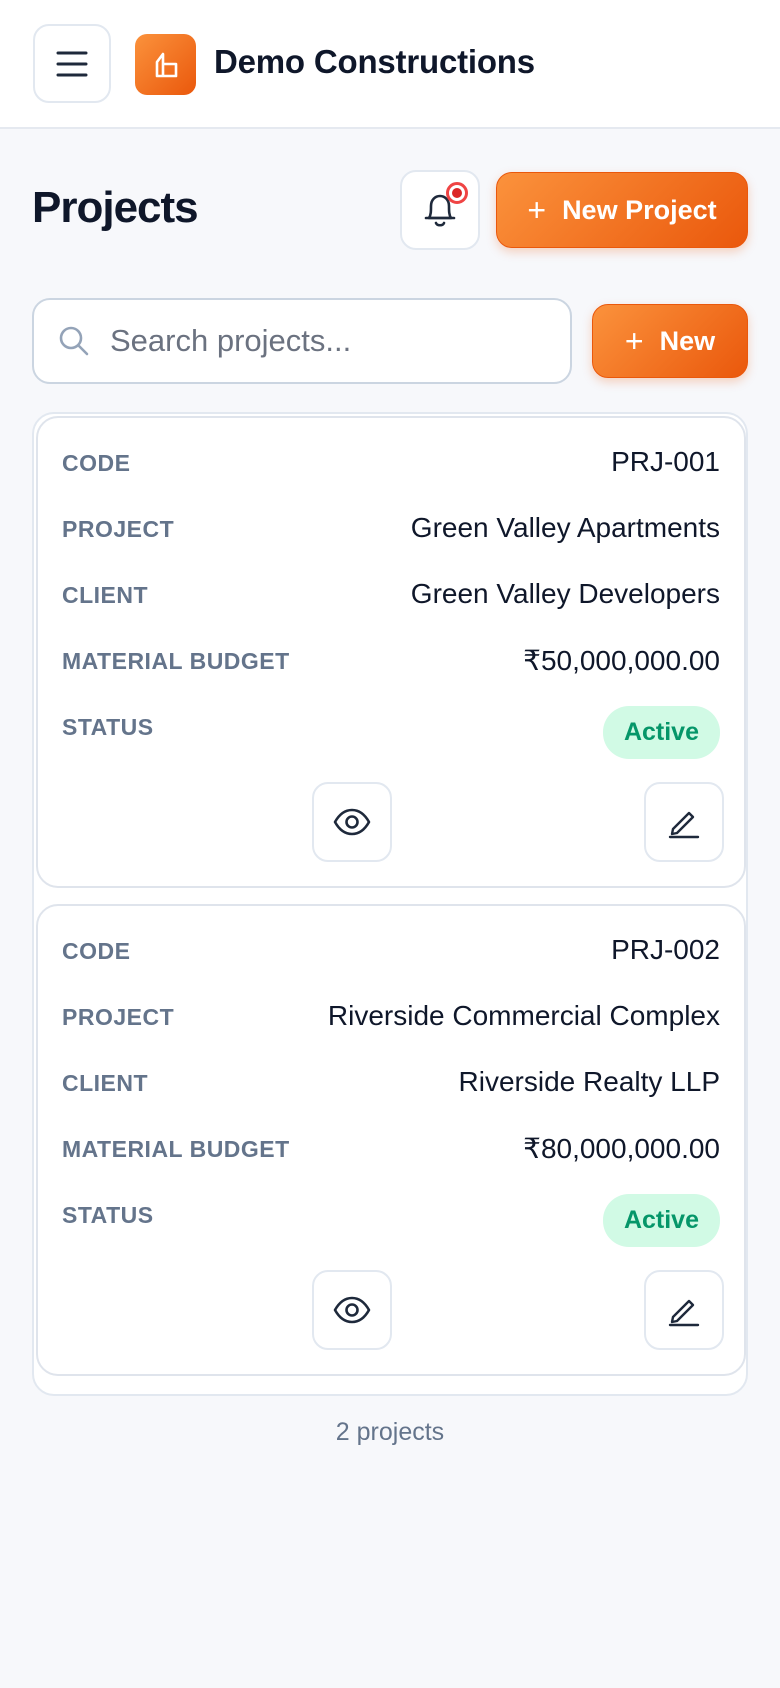  I want to click on client-row: CLIENT Riverside Realty LLP, so click(391, 1082).